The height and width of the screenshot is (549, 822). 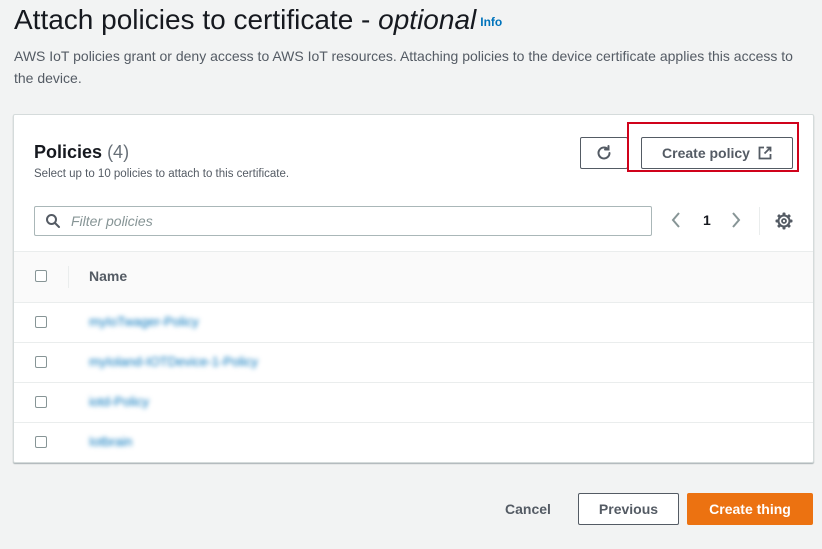 What do you see at coordinates (413, 362) in the screenshot?
I see `table-row: myIoland-IOTDevice-1-Policy` at bounding box center [413, 362].